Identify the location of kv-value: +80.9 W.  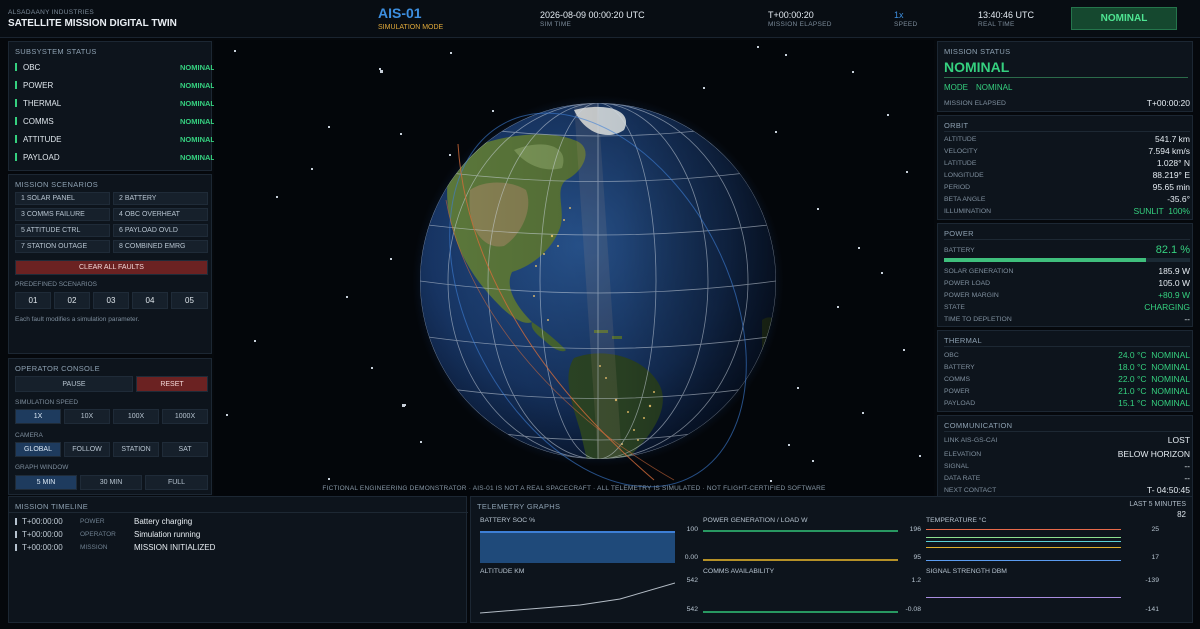
(1174, 295).